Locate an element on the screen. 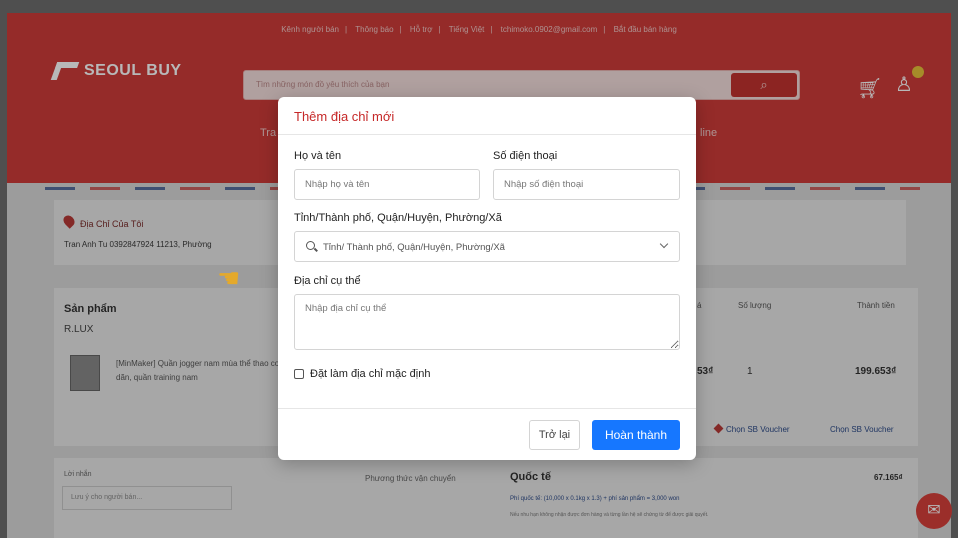 This screenshot has width=958, height=538. back-button: Trở lại is located at coordinates (554, 435).